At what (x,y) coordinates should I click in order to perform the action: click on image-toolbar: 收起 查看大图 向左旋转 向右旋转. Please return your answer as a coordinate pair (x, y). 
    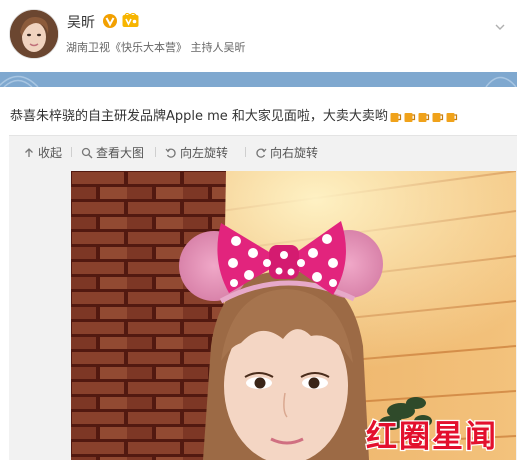
    Looking at the image, I should click on (263, 152).